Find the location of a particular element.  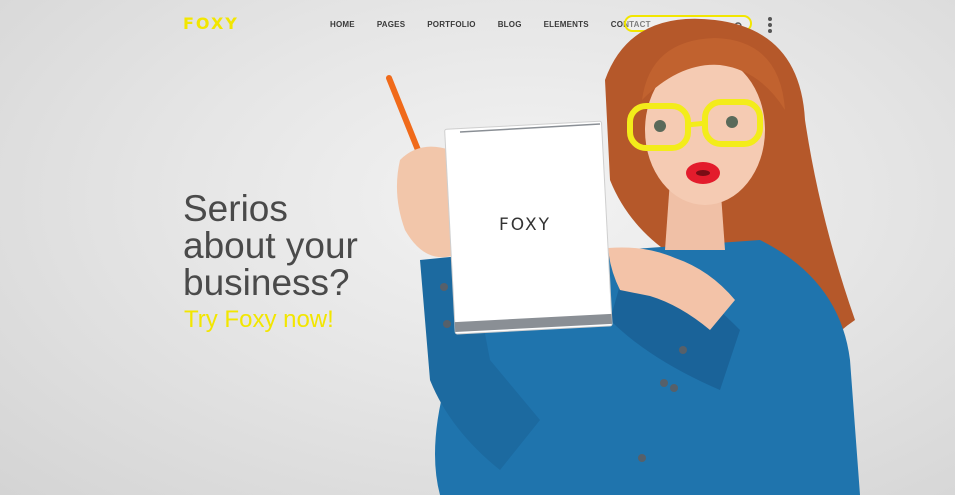

headline-line-2: about your is located at coordinates (270, 245).